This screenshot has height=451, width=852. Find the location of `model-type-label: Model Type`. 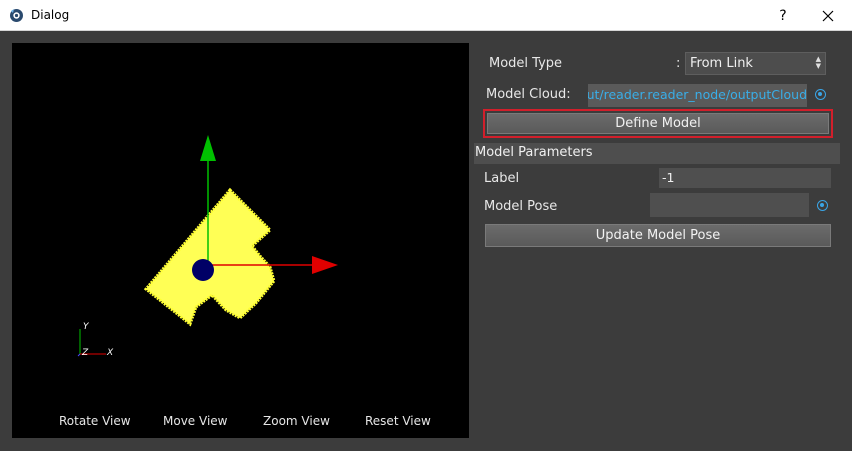

model-type-label: Model Type is located at coordinates (526, 63).